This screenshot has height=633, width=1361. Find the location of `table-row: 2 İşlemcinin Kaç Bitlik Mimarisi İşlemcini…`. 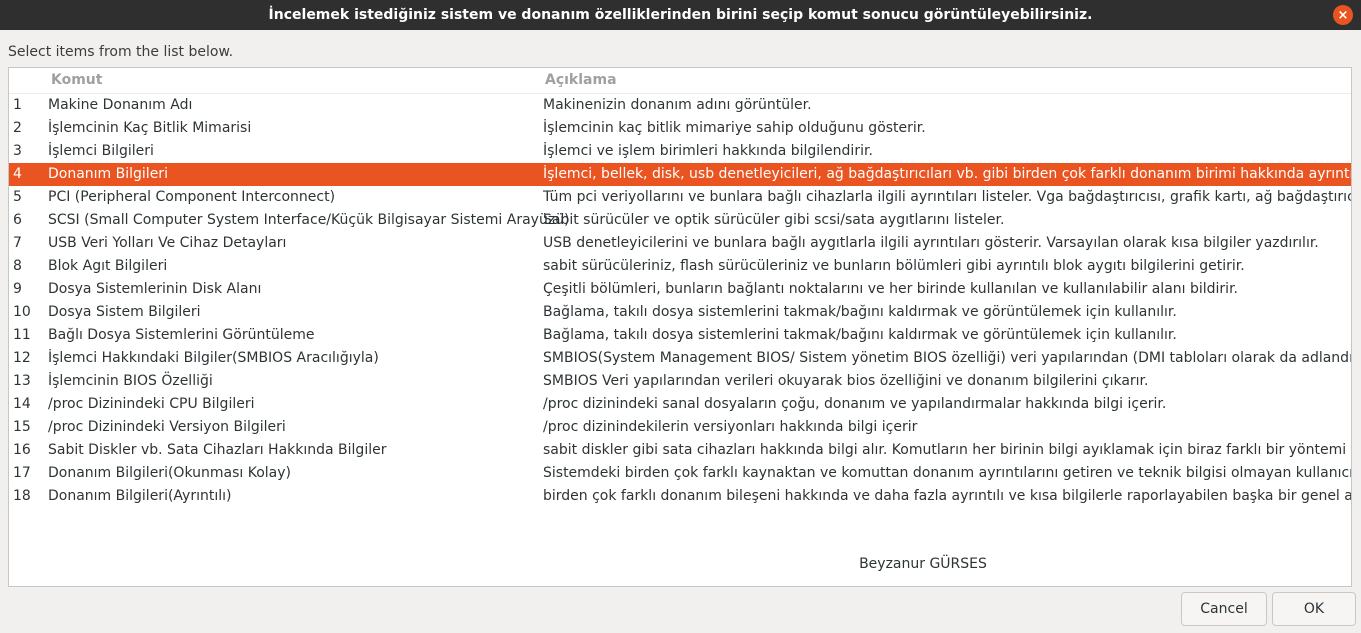

table-row: 2 İşlemcinin Kaç Bitlik Mimarisi İşlemcini… is located at coordinates (680, 128).